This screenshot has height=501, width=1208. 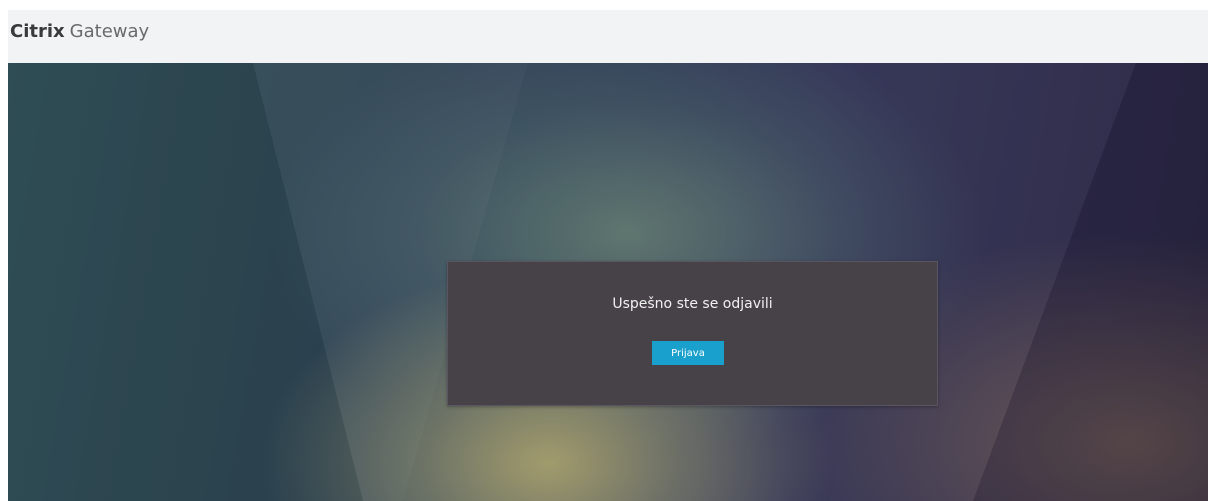 I want to click on login-button: Prijava, so click(x=688, y=353).